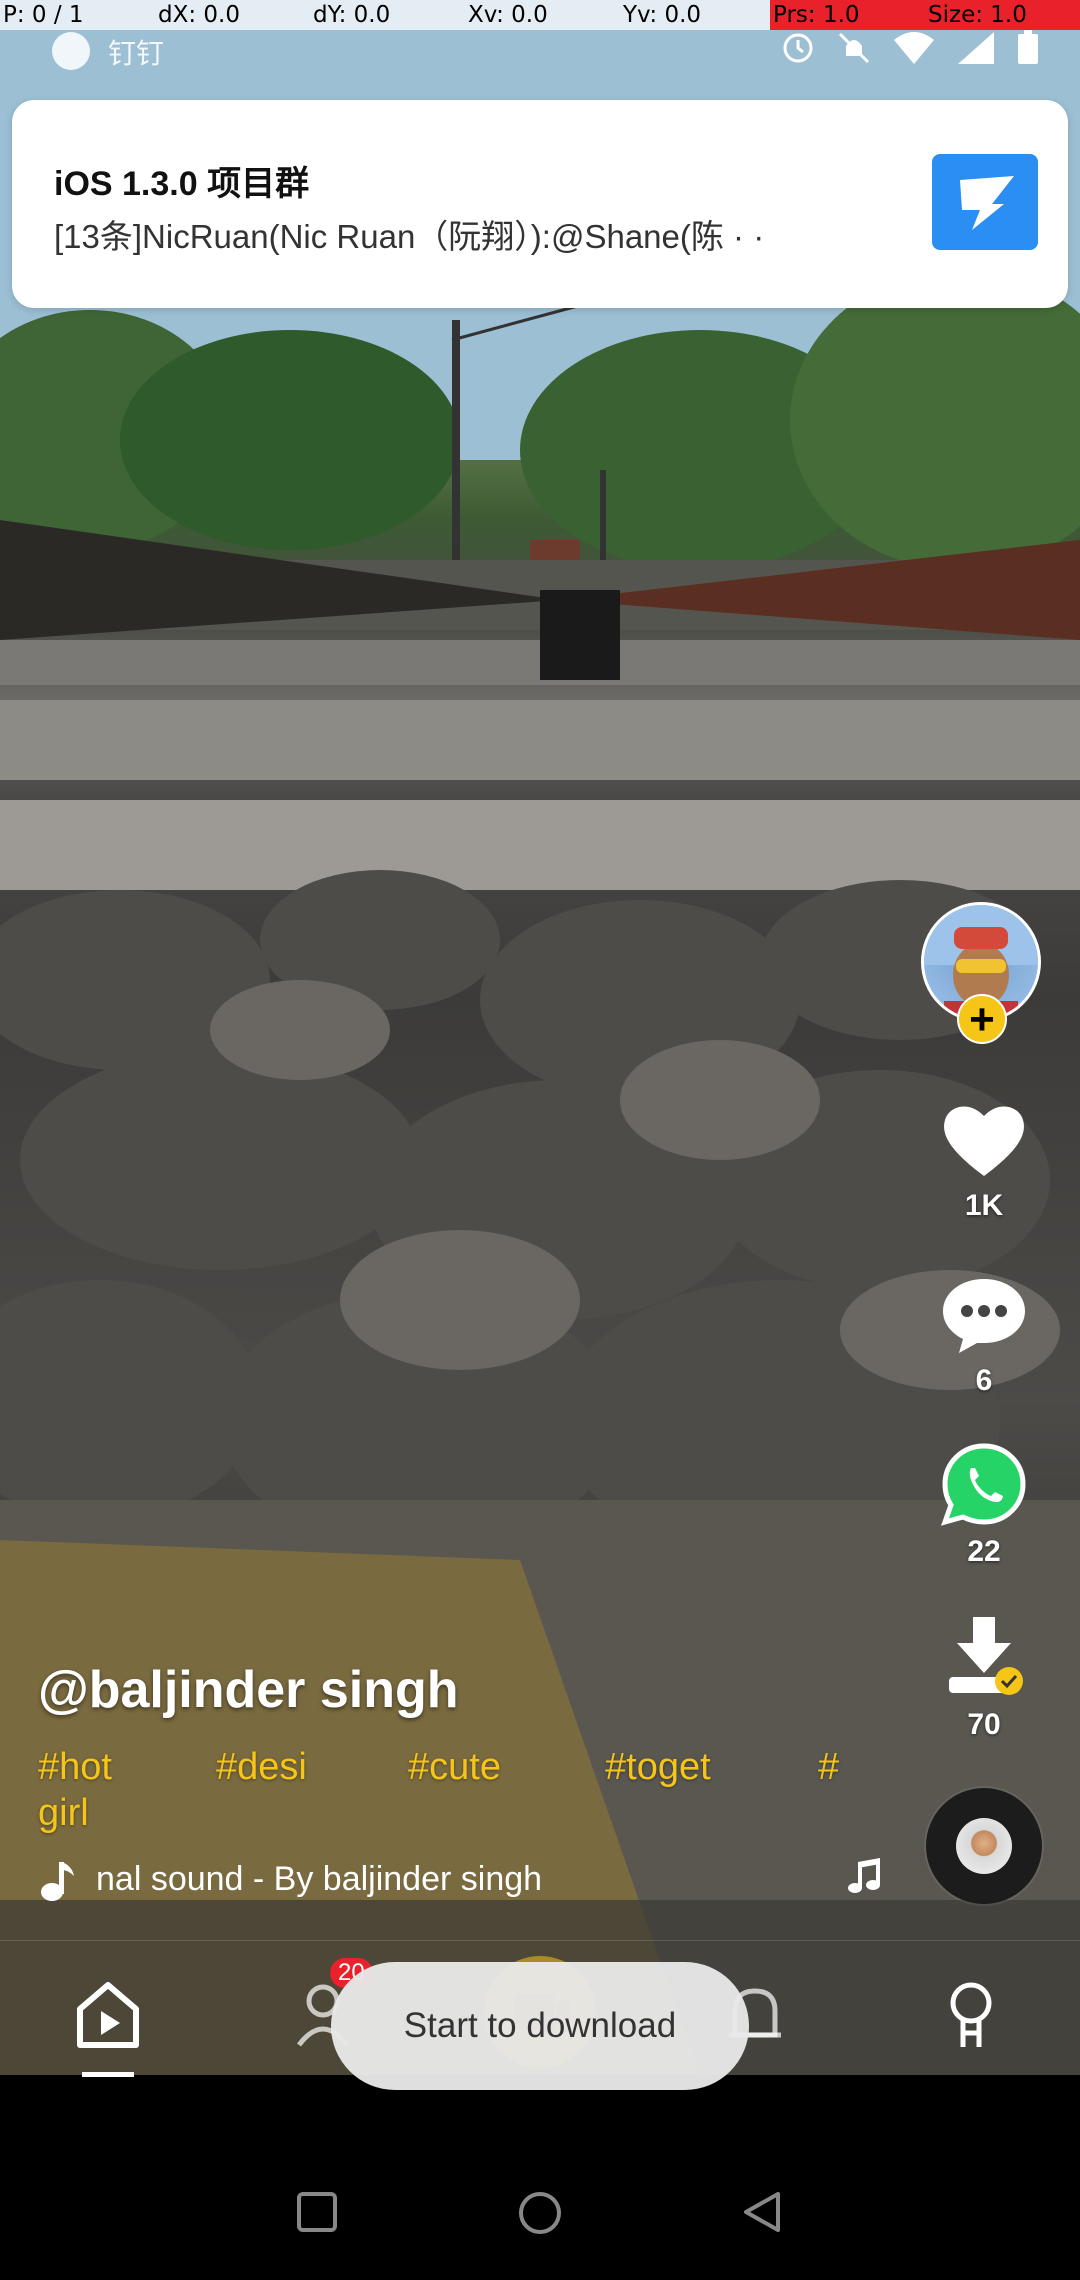 The width and height of the screenshot is (1080, 2280). I want to click on back-icon, so click(762, 2212).